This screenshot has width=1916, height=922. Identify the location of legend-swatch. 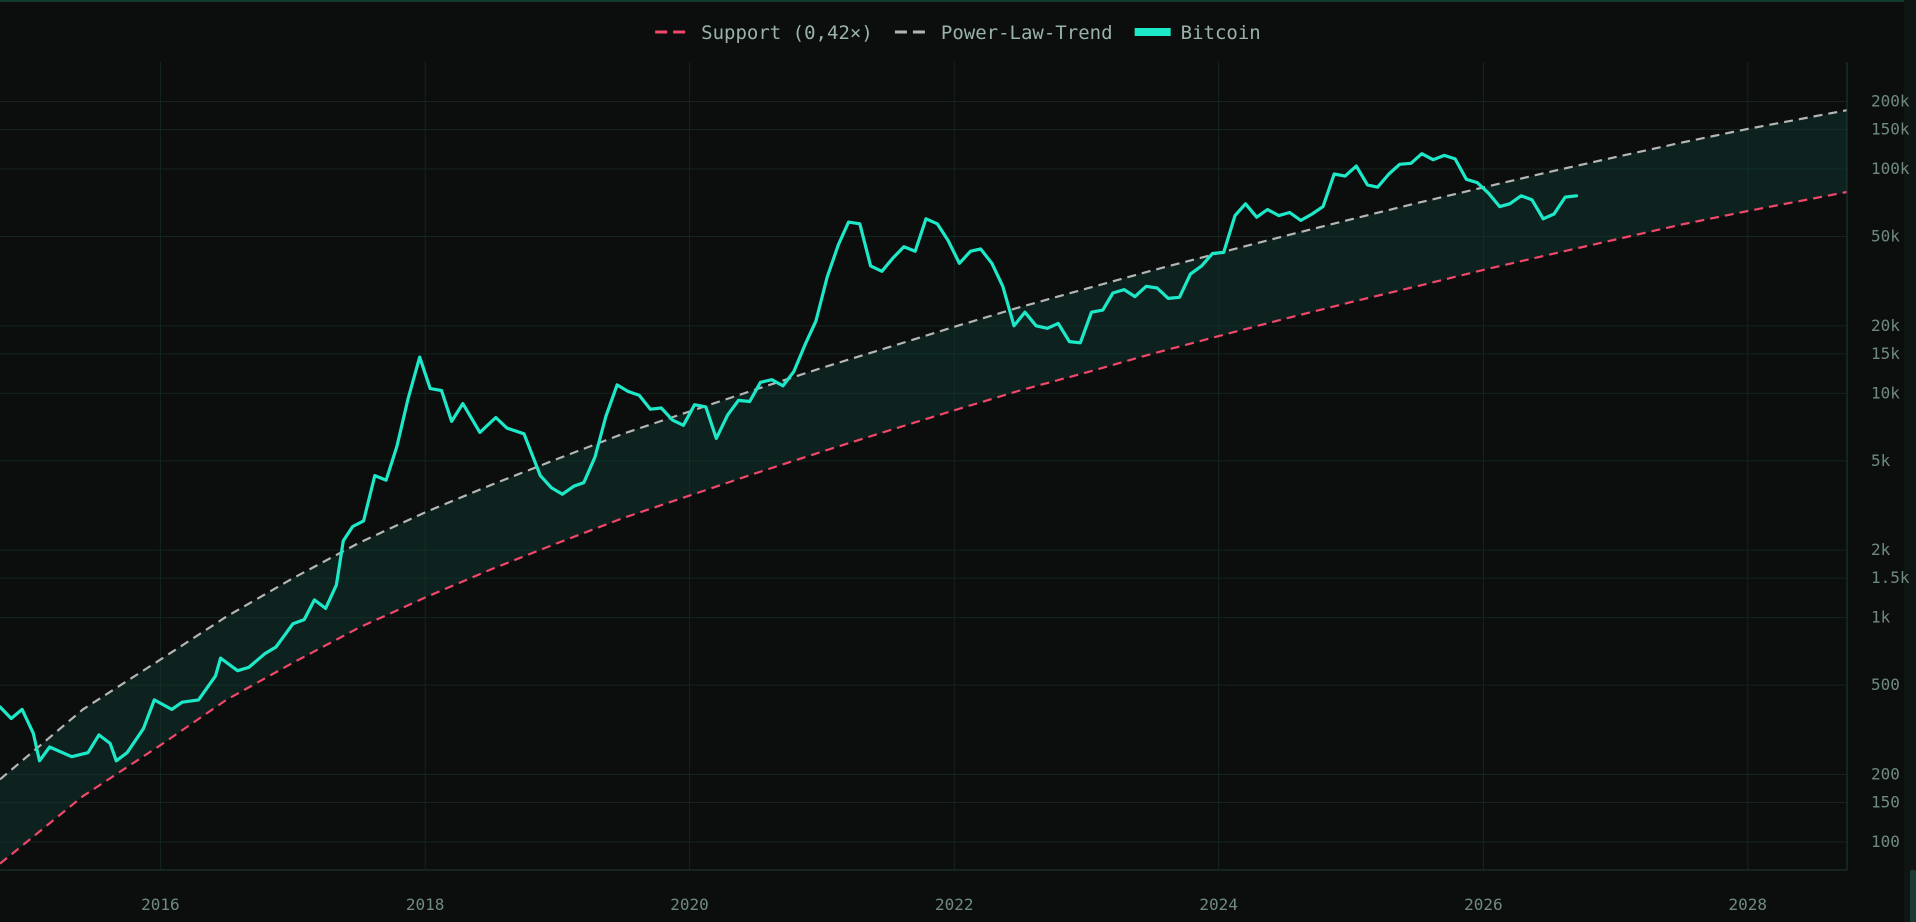
(1152, 32).